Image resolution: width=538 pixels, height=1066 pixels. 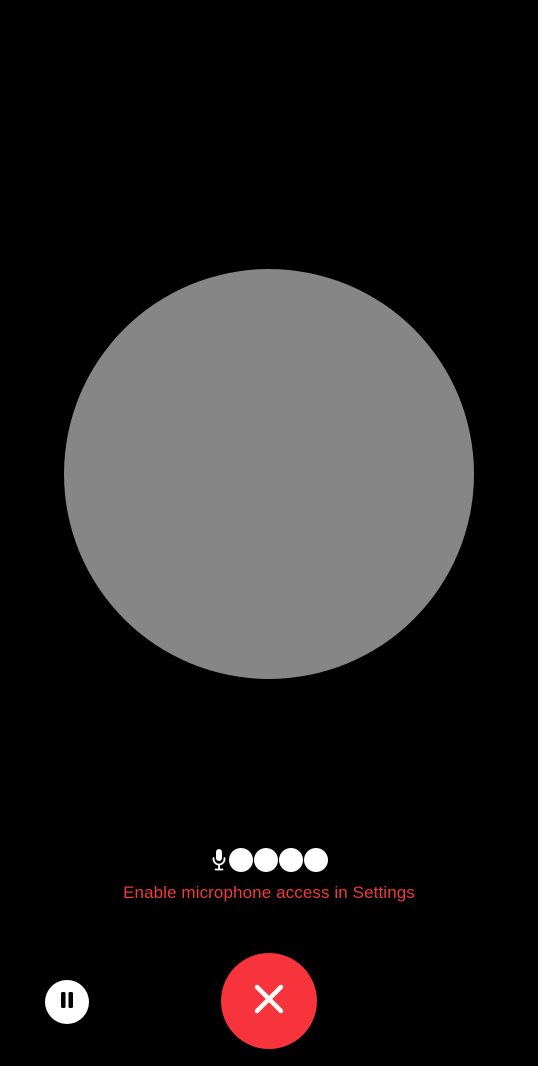 I want to click on microphone-level-indicator, so click(x=269, y=860).